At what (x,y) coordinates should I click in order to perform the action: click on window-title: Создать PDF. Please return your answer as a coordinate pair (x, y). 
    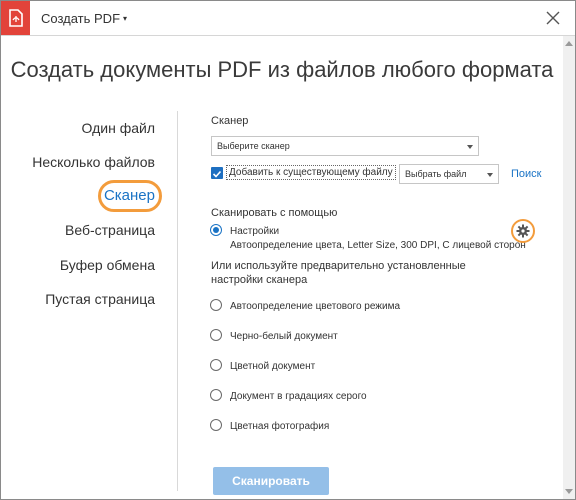
    Looking at the image, I should click on (81, 18).